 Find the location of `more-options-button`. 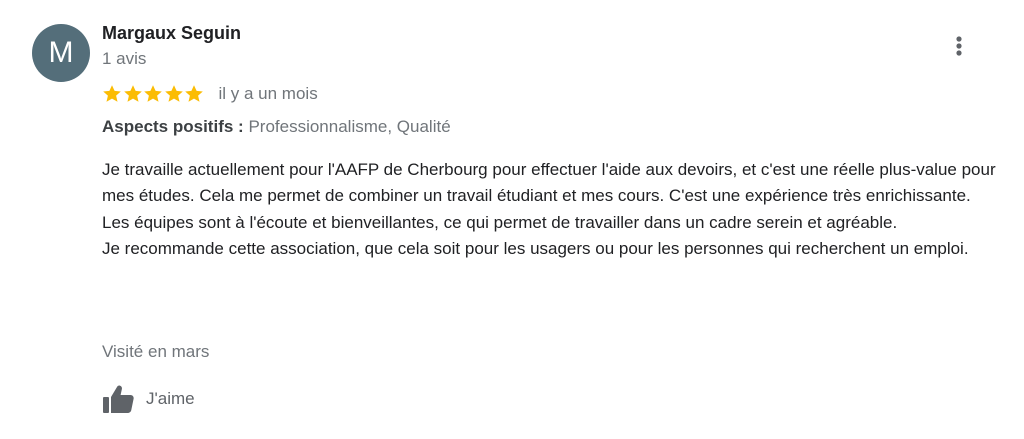

more-options-button is located at coordinates (959, 46).